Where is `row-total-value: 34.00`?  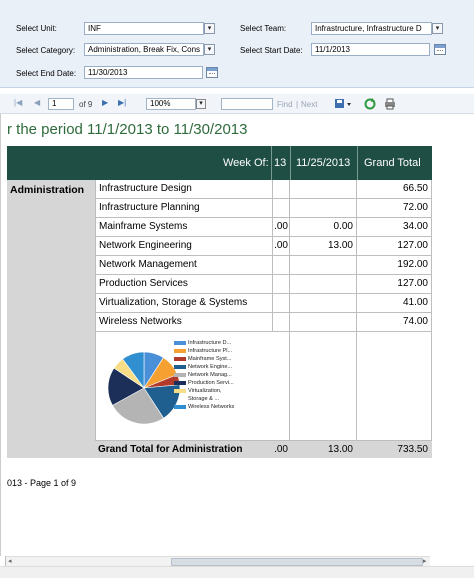
row-total-value: 34.00 is located at coordinates (394, 227).